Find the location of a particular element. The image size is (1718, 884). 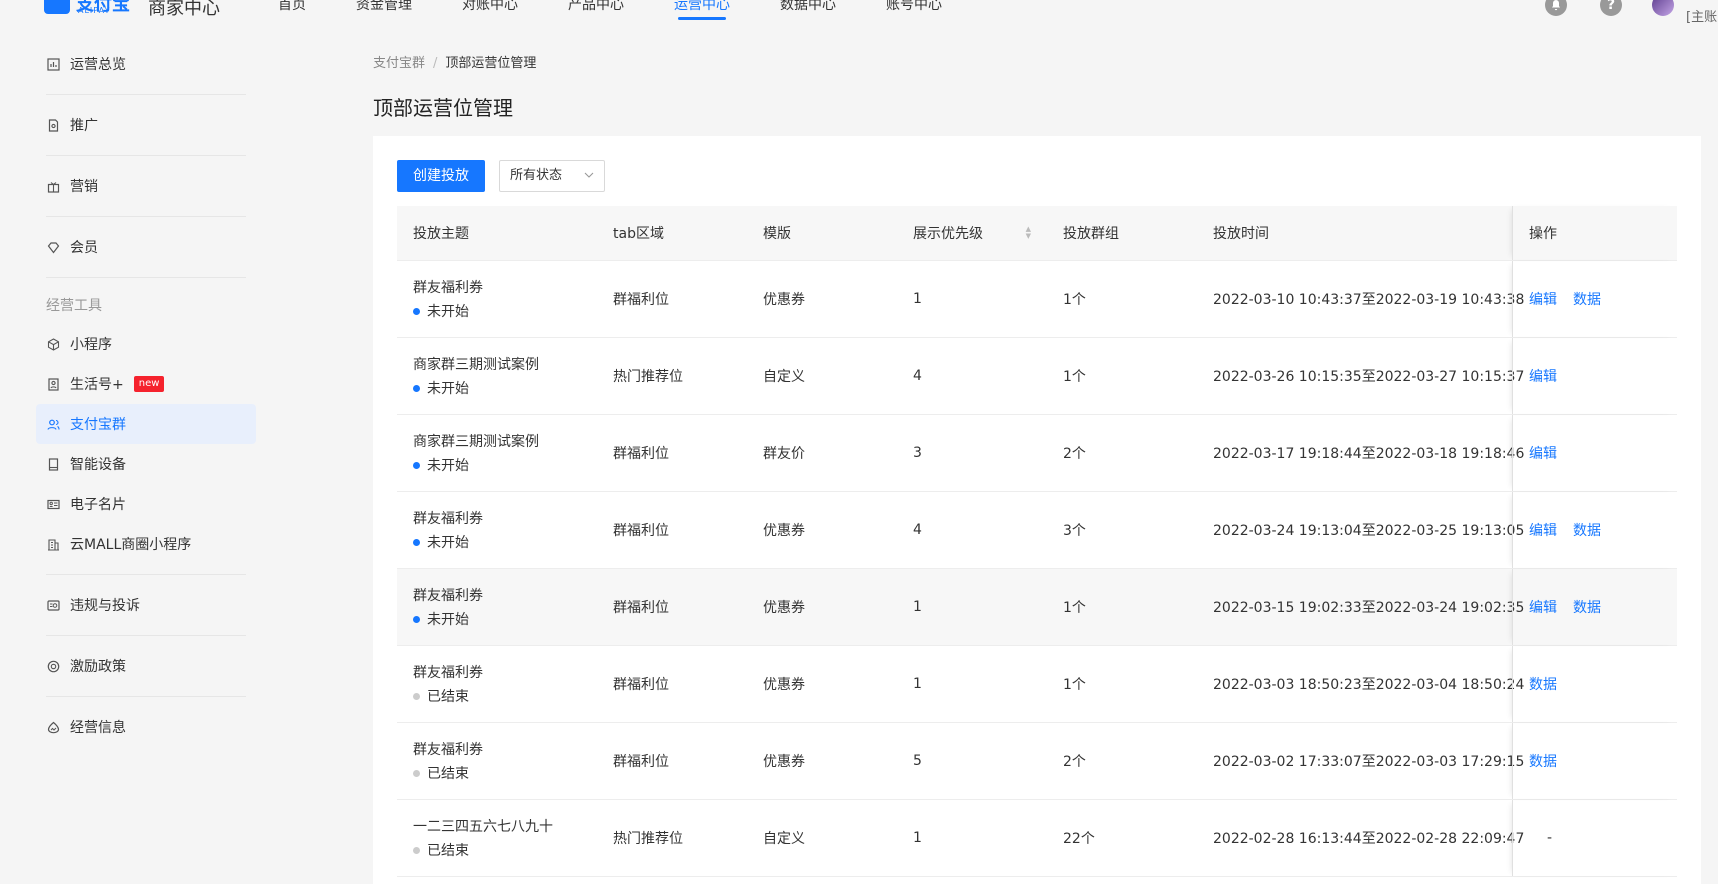

cell-template: 优惠券 is located at coordinates (784, 608).